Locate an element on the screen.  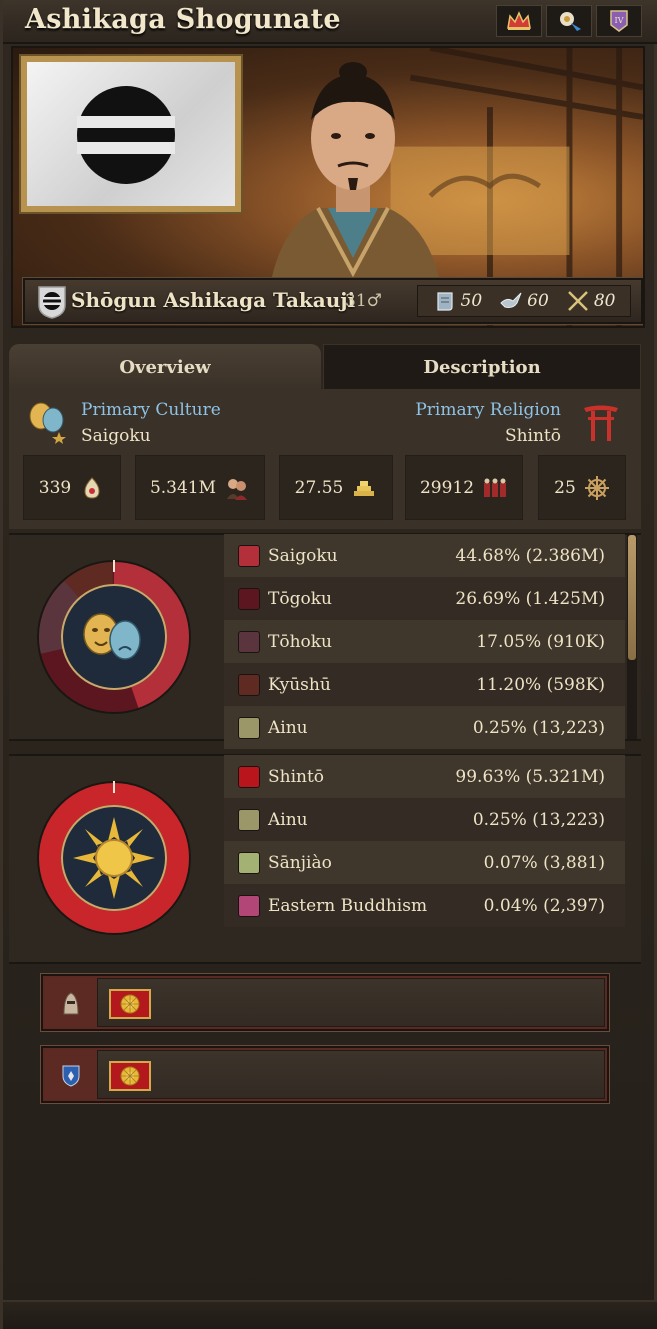
tab-bar: Overview Description is located at coordinates (325, 367).